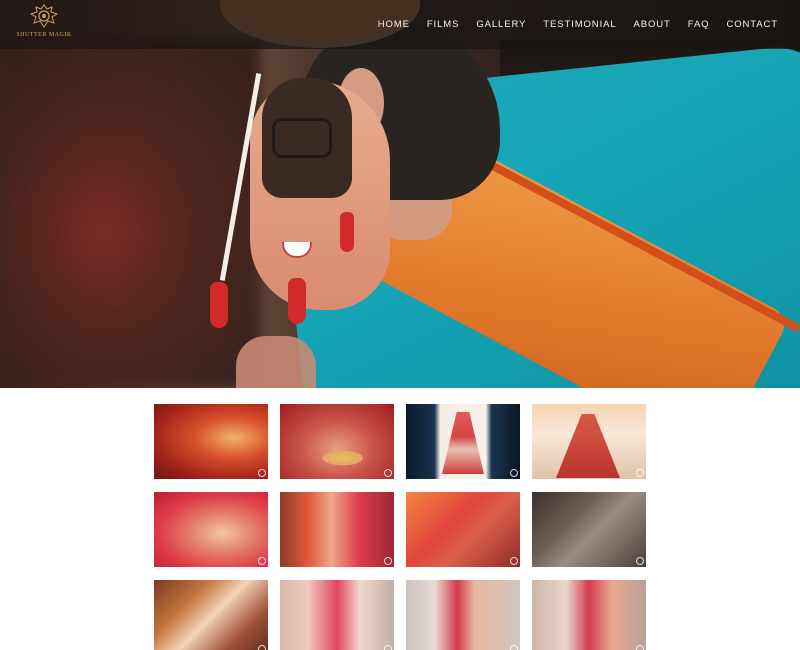 Image resolution: width=800 pixels, height=650 pixels. Describe the element at coordinates (652, 24) in the screenshot. I see `nav-about: ABOUT` at that location.